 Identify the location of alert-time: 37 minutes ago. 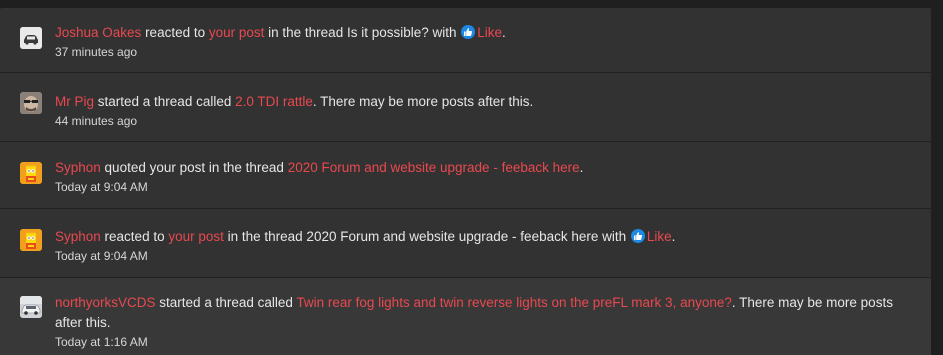
(487, 52).